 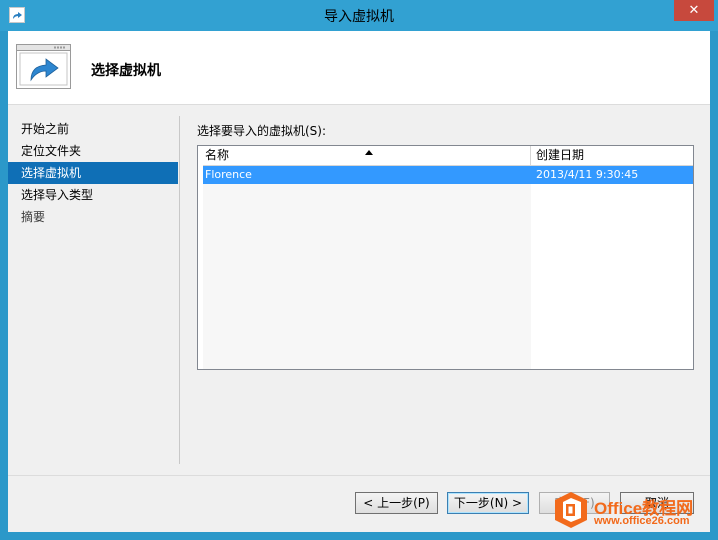 What do you see at coordinates (93, 129) in the screenshot?
I see `nav-item-before-you-begin: 开始之前` at bounding box center [93, 129].